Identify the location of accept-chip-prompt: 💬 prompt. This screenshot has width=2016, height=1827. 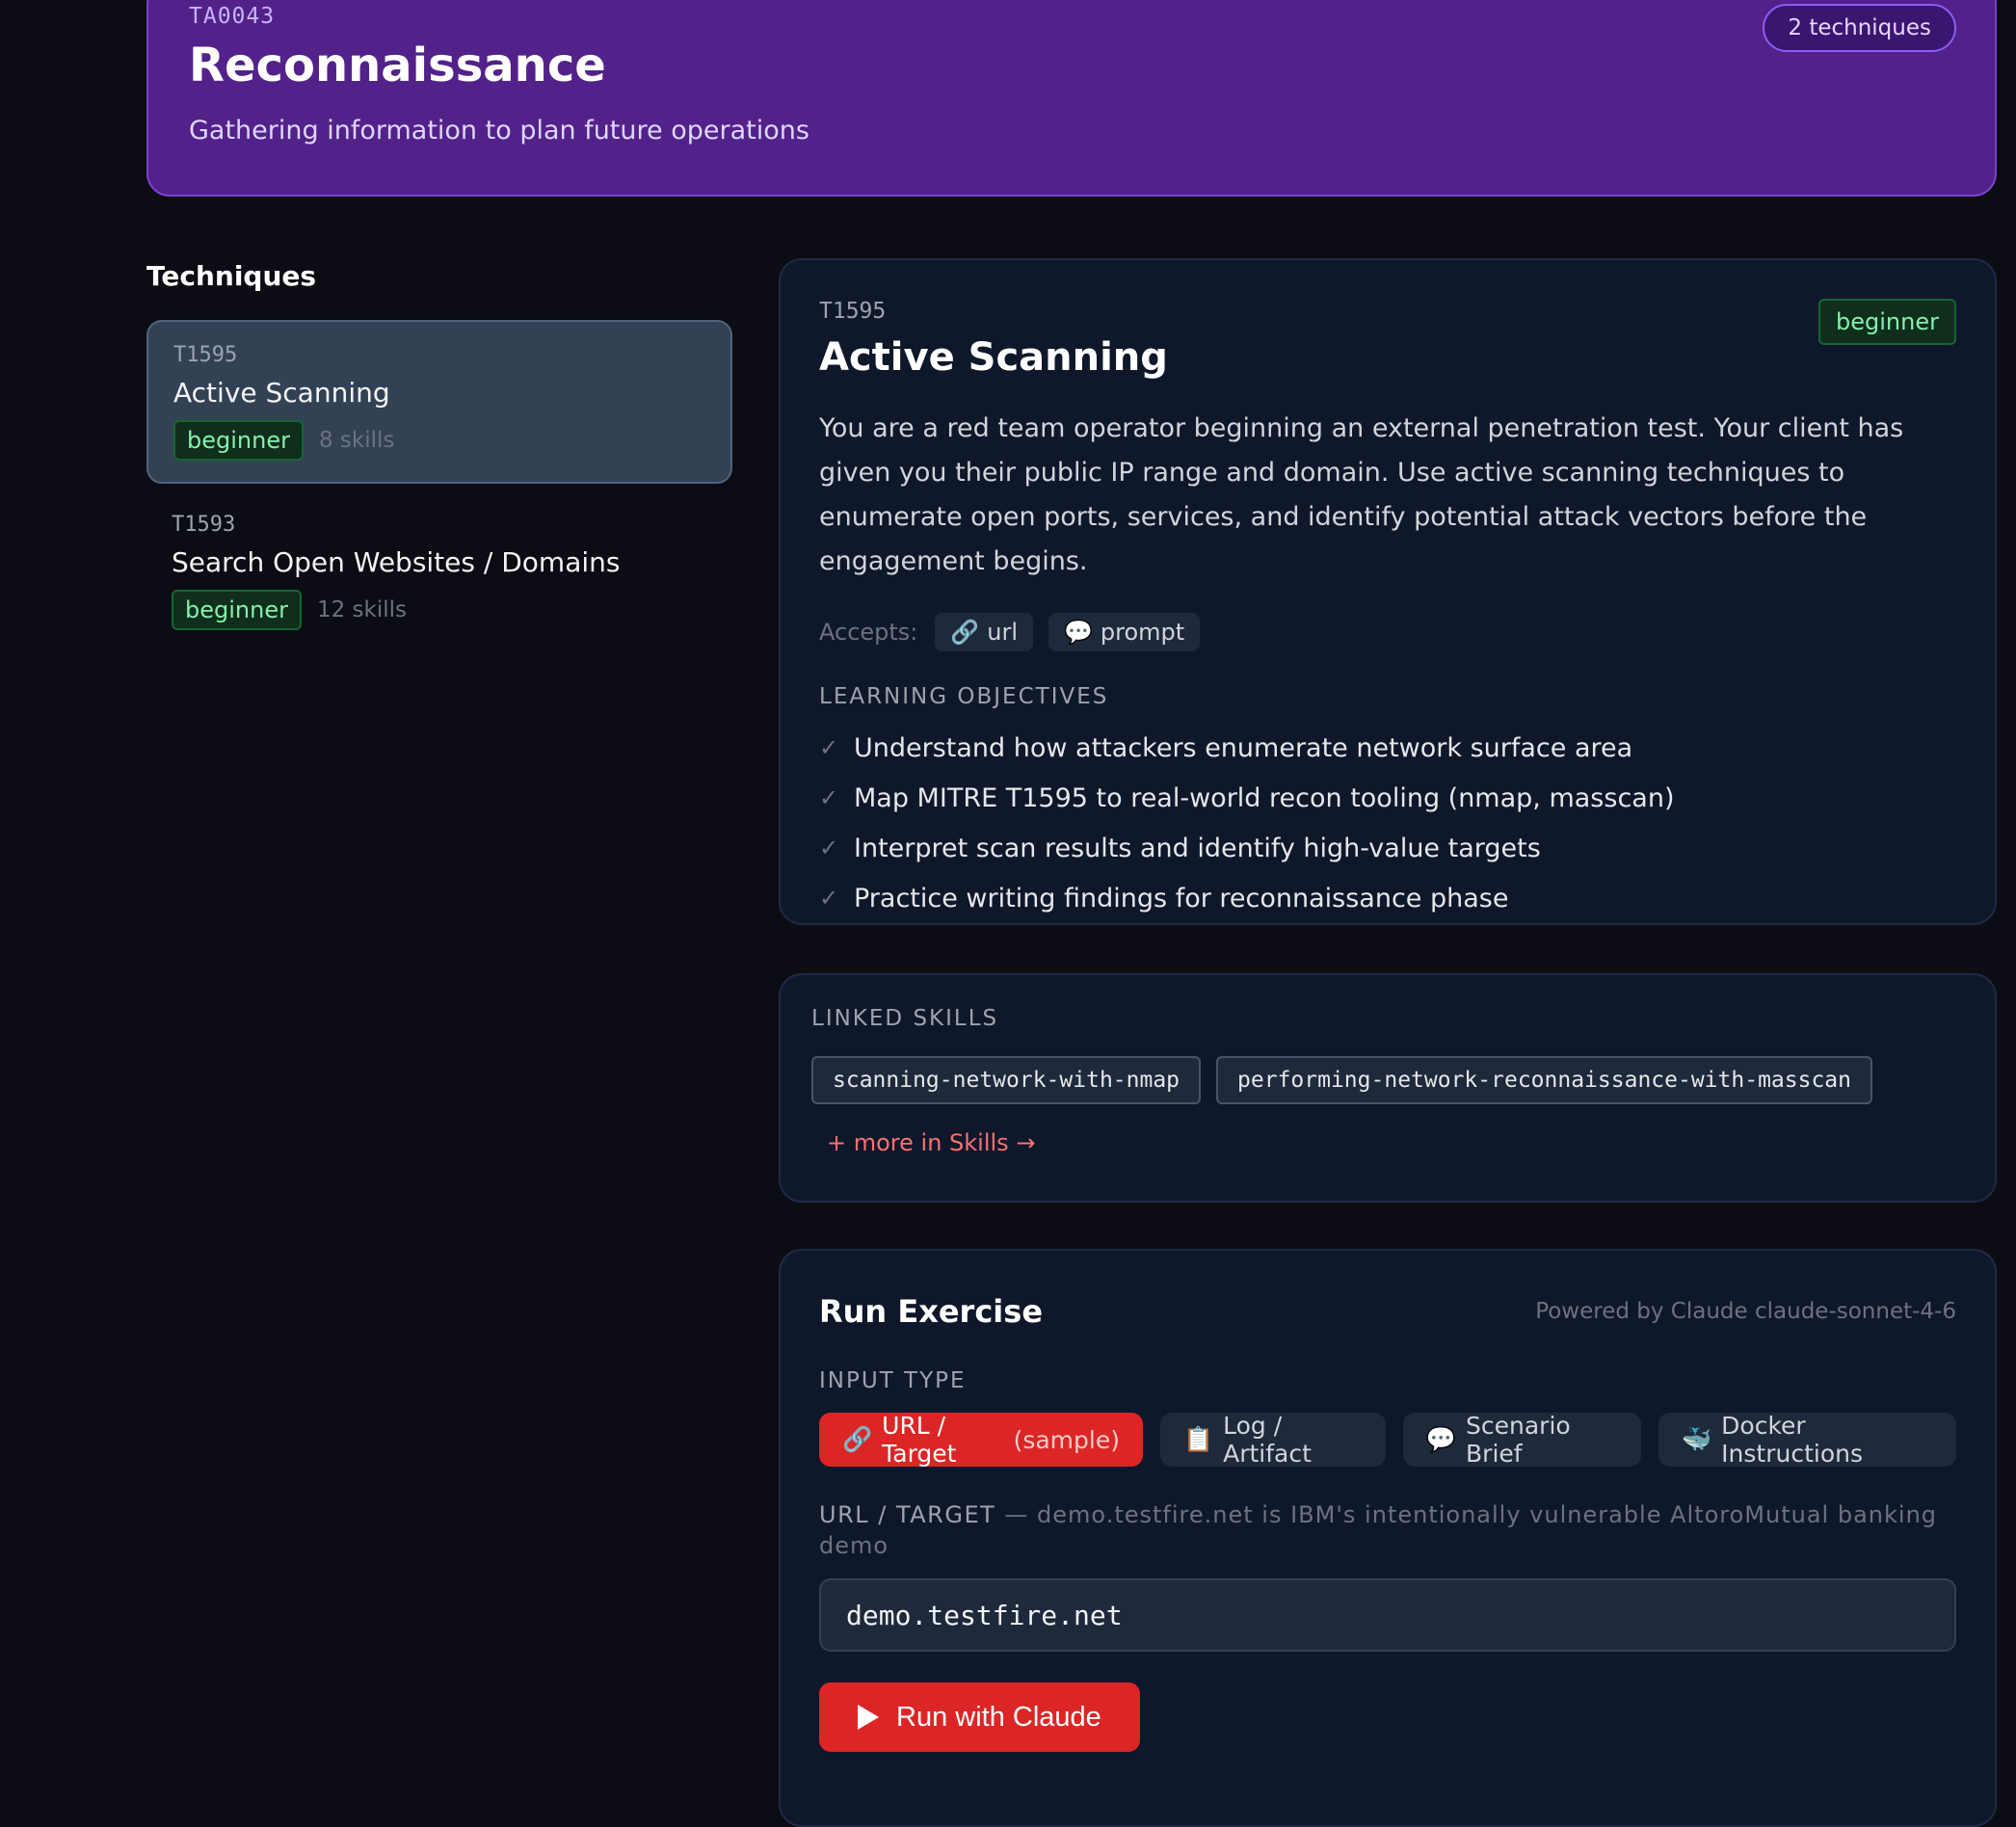
(1125, 632).